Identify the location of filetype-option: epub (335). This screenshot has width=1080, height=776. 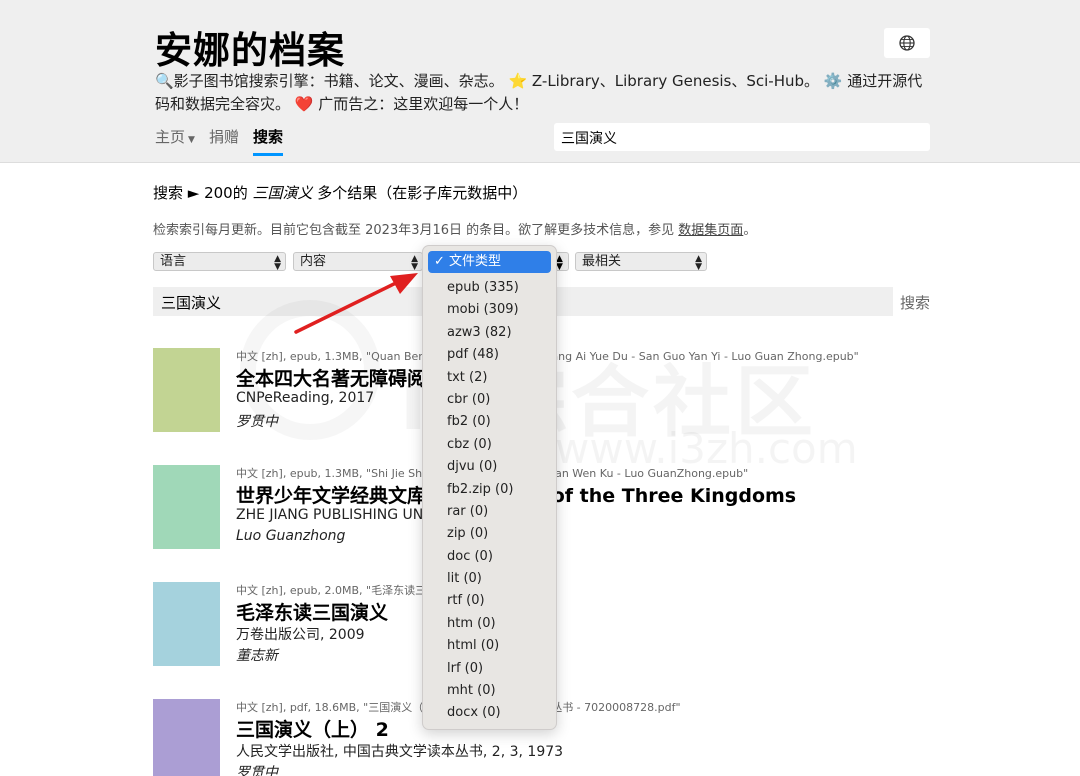
(483, 288).